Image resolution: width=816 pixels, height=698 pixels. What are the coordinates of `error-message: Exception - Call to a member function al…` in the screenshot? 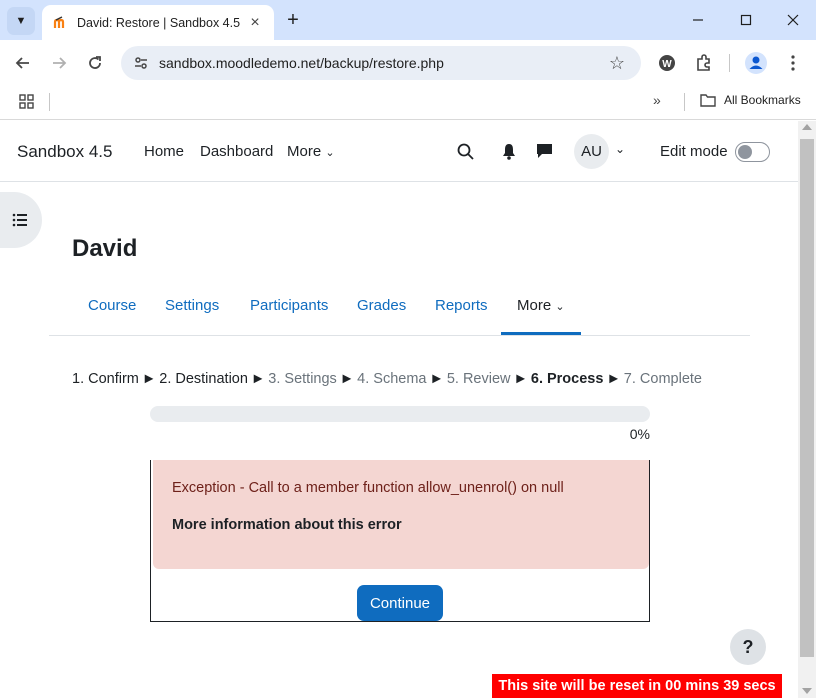 It's located at (368, 488).